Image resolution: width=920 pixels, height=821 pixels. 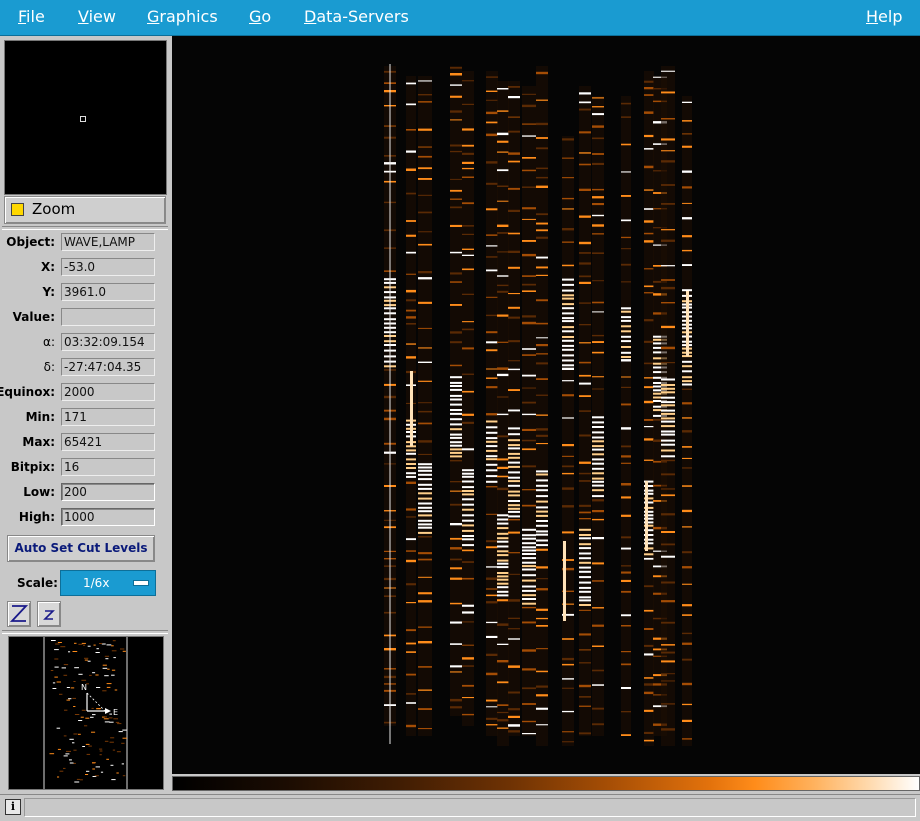 I want to click on menu-data-servers: Data-Servers, so click(x=356, y=16).